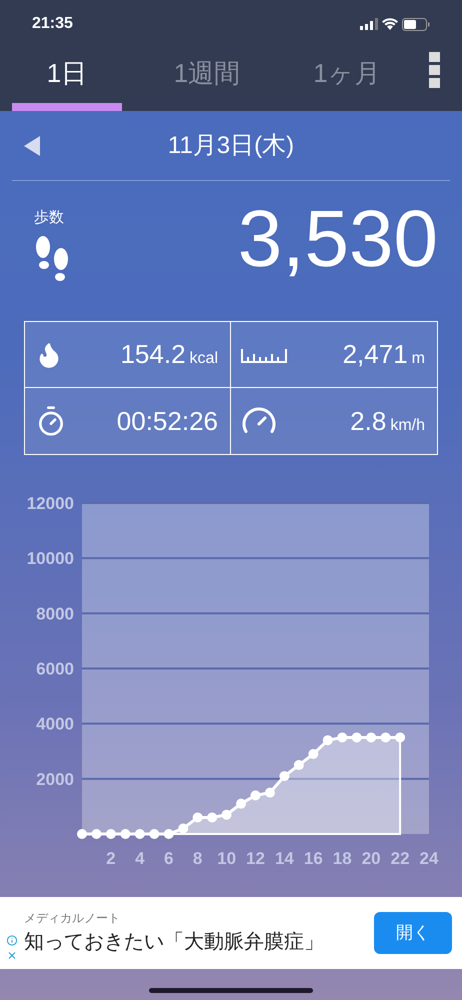 This screenshot has width=462, height=1000. Describe the element at coordinates (284, 858) in the screenshot. I see `axis-label: 14` at that location.